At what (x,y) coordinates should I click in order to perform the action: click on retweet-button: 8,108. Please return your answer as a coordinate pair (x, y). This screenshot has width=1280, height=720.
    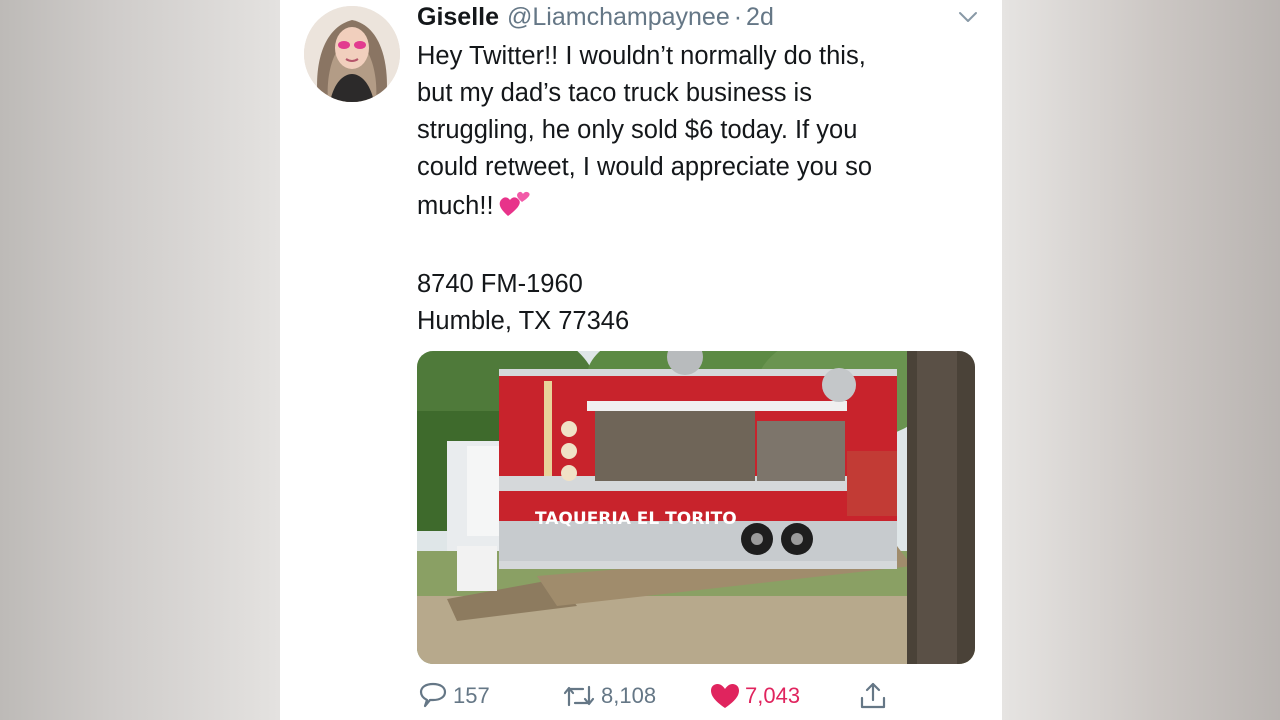
    Looking at the image, I should click on (608, 696).